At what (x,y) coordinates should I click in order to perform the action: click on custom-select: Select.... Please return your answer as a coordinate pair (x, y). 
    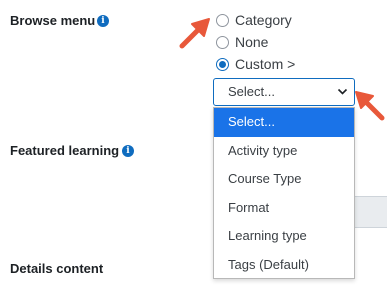
    Looking at the image, I should click on (284, 92).